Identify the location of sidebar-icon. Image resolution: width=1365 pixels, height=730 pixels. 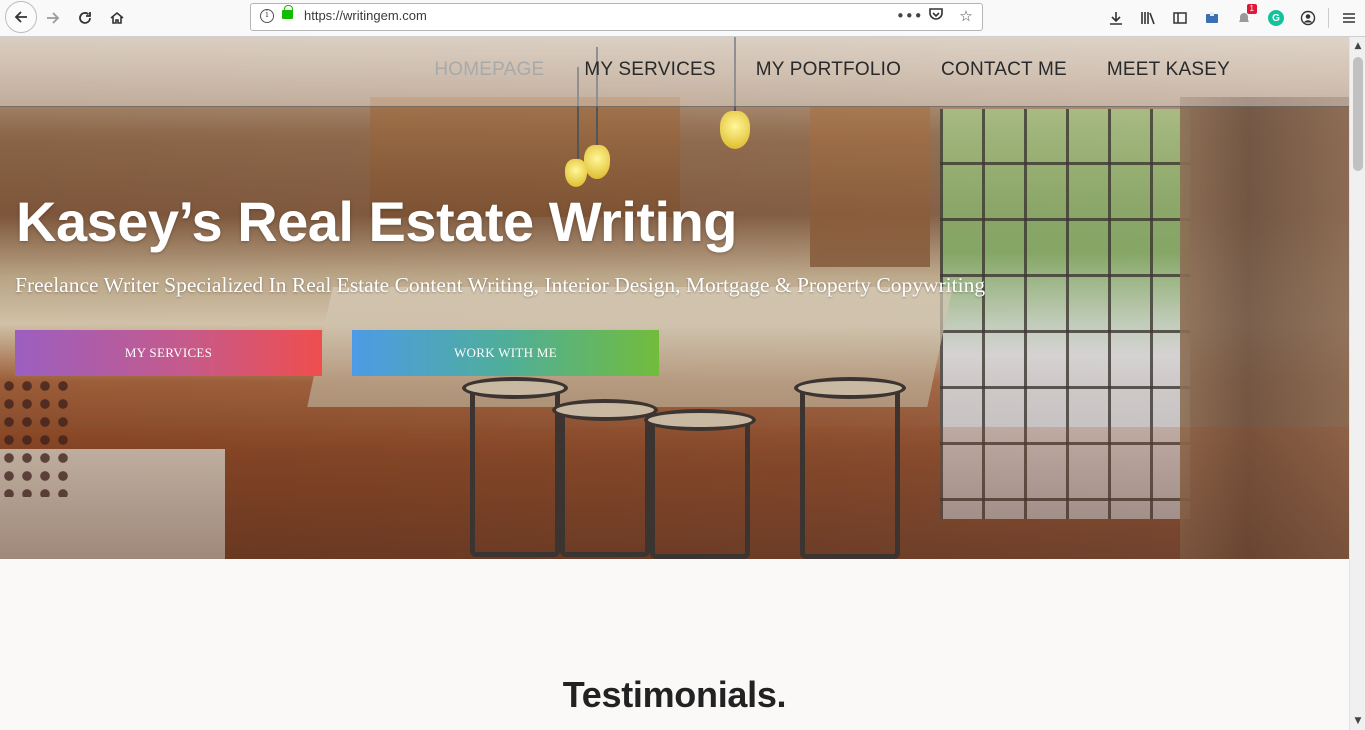
(1180, 18).